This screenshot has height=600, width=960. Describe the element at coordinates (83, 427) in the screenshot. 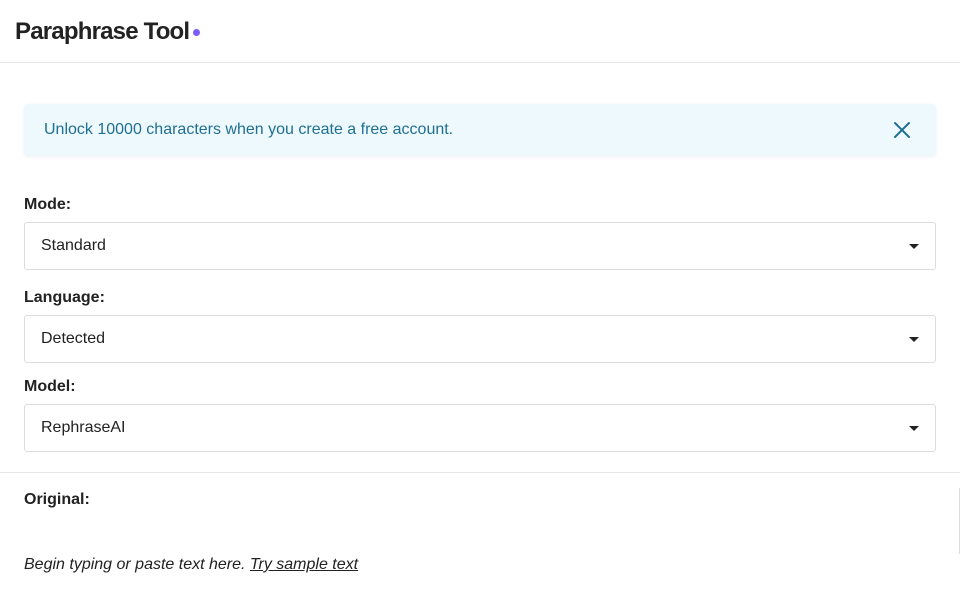

I see `model-select-value: RephraseAI` at that location.